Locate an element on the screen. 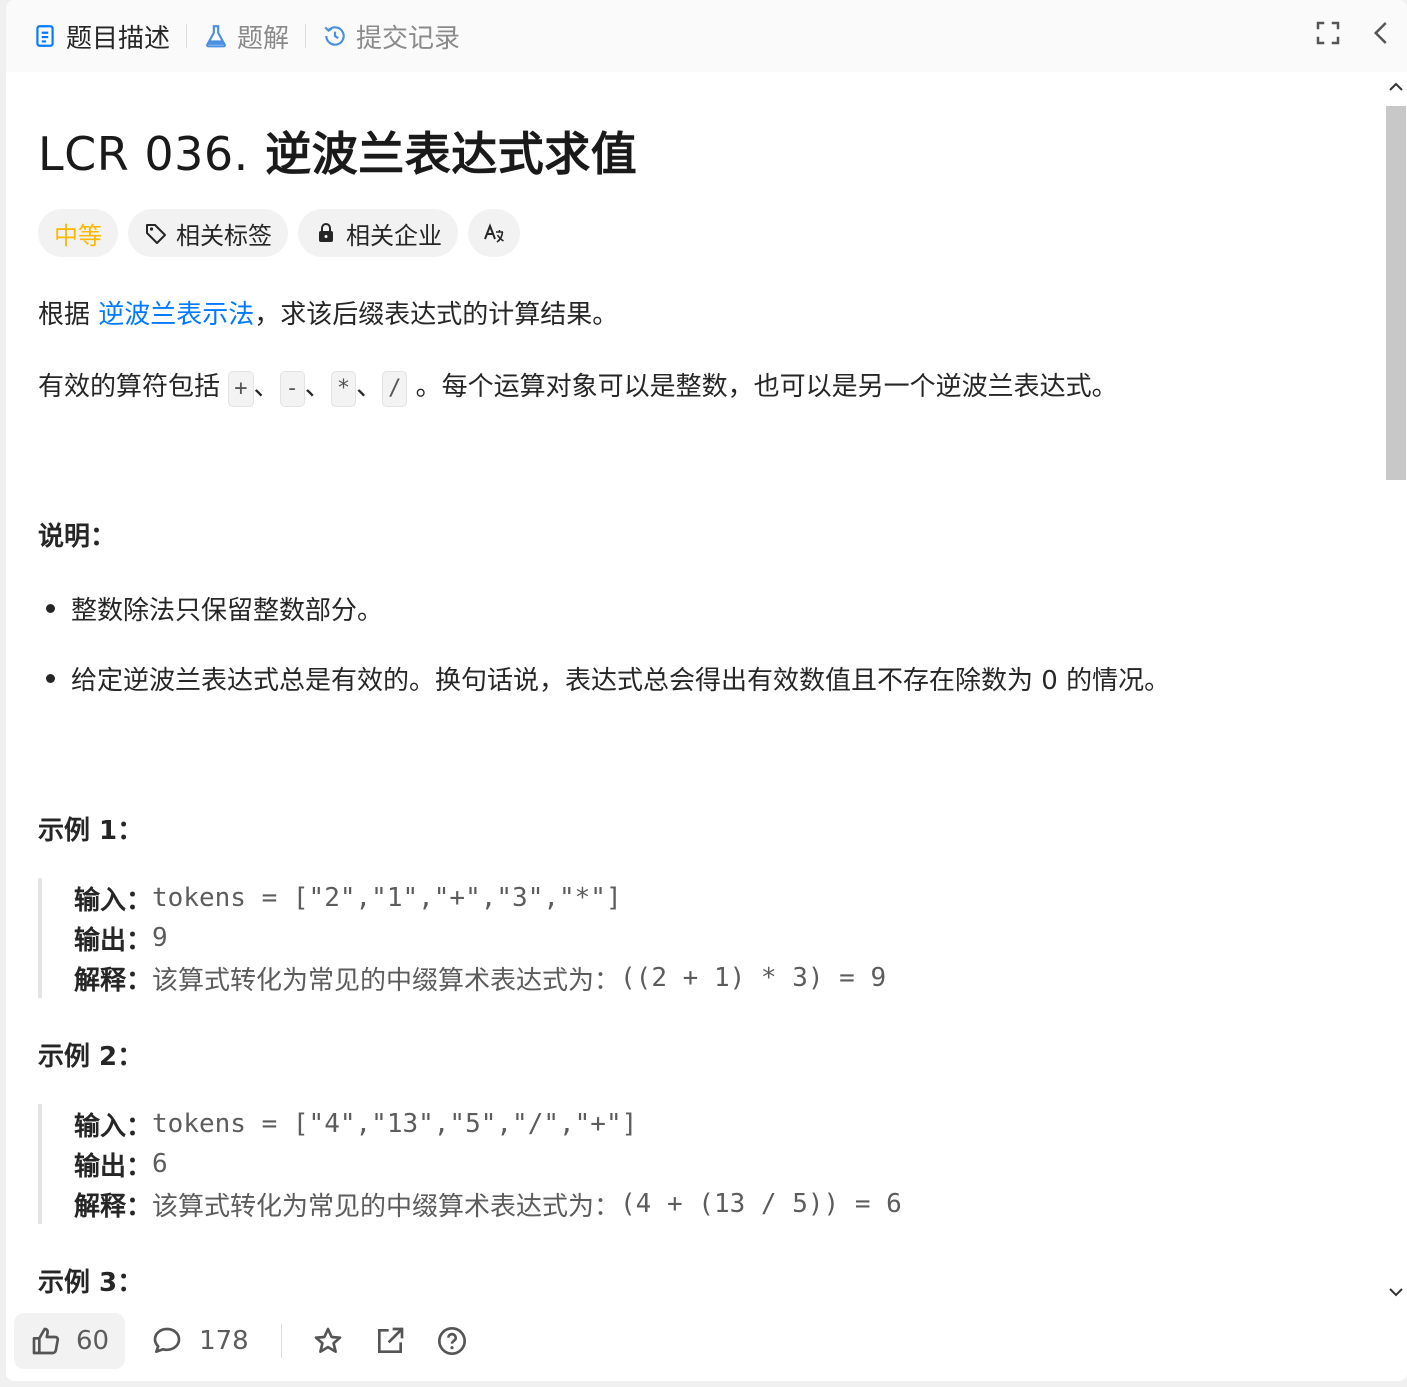 This screenshot has width=1407, height=1387. desc-text: 根据 is located at coordinates (64, 315).